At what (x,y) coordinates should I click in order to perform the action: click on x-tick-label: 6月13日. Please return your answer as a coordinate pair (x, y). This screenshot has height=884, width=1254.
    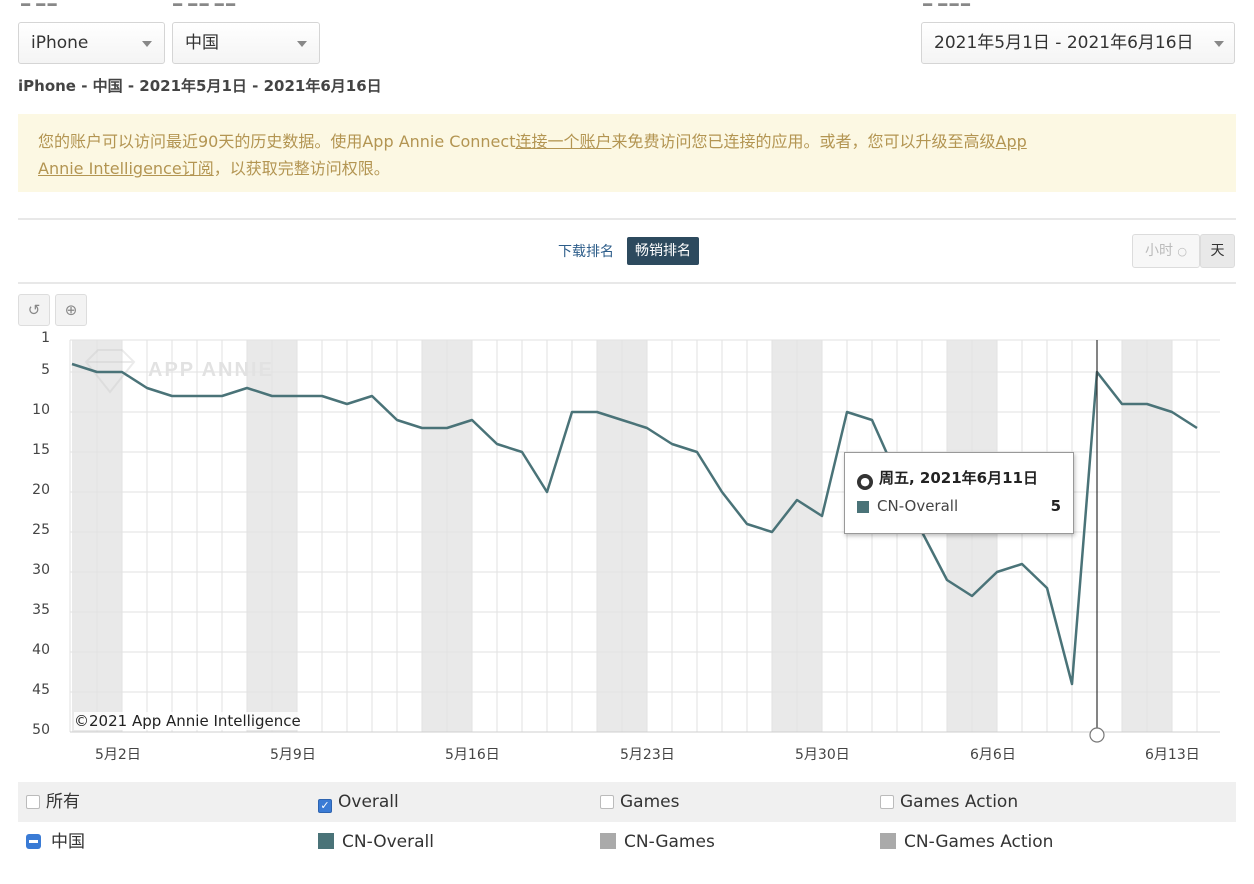
    Looking at the image, I should click on (1172, 755).